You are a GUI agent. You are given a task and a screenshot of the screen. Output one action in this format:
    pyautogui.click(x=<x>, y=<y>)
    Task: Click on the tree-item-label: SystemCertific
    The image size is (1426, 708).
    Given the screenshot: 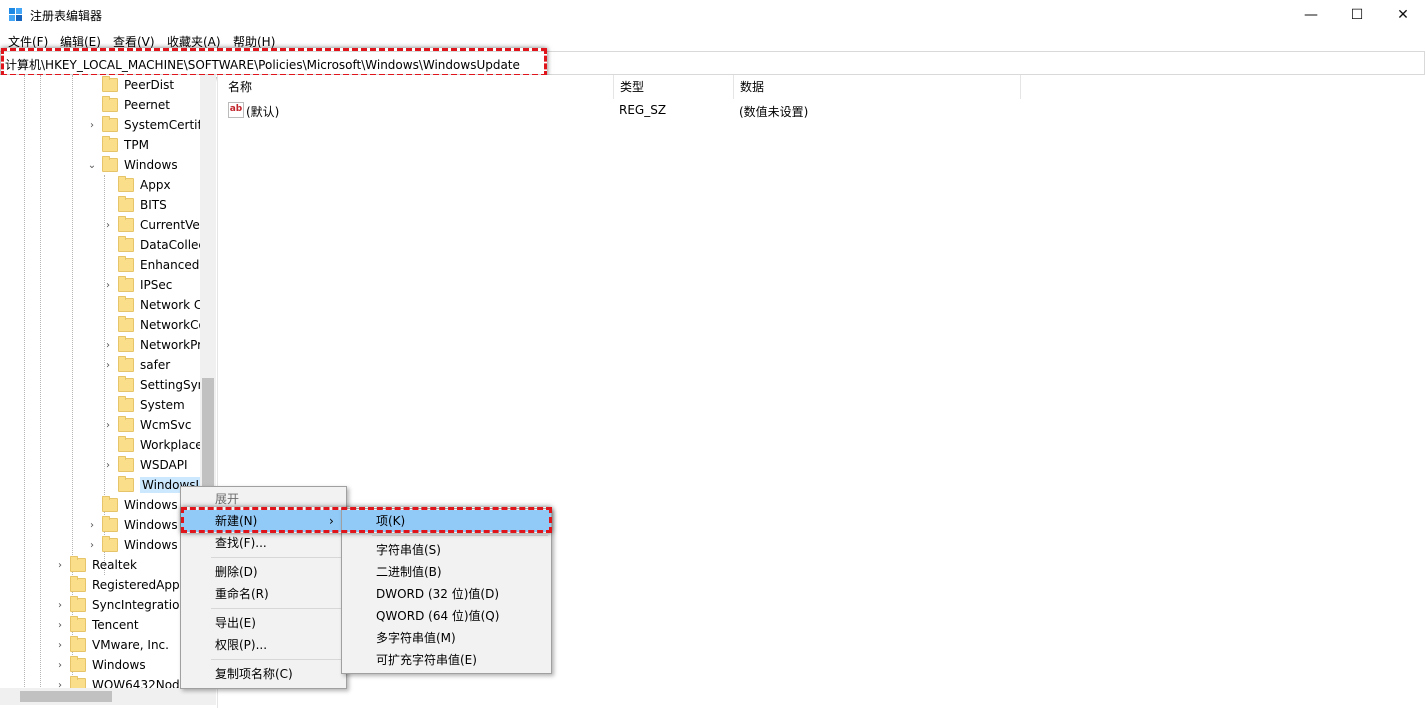 What is the action you would take?
    pyautogui.click(x=168, y=125)
    